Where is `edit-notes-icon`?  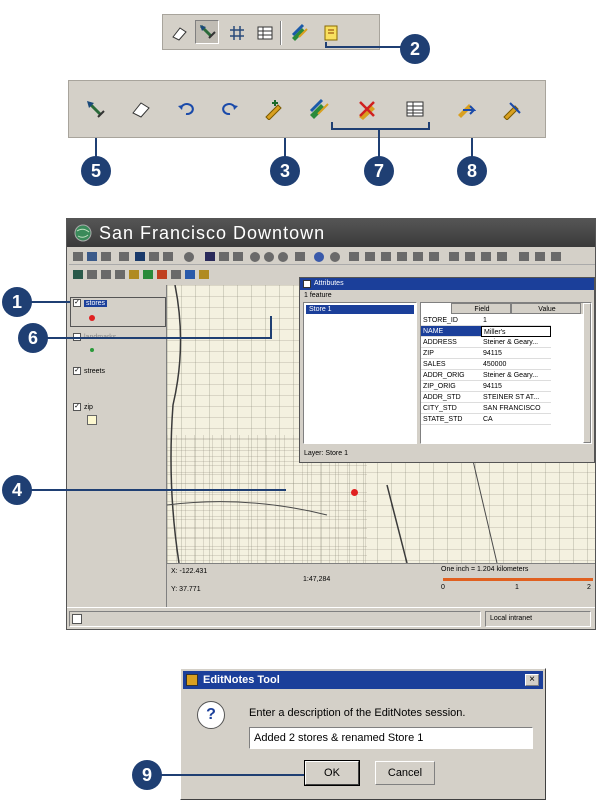
edit-notes-icon is located at coordinates (299, 33).